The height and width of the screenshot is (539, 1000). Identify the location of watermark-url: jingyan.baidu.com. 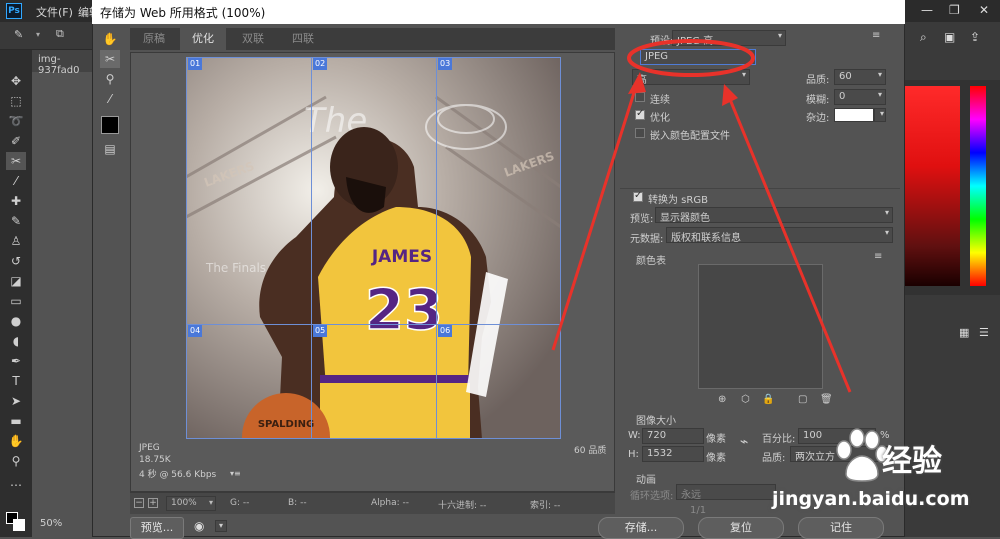
(871, 499).